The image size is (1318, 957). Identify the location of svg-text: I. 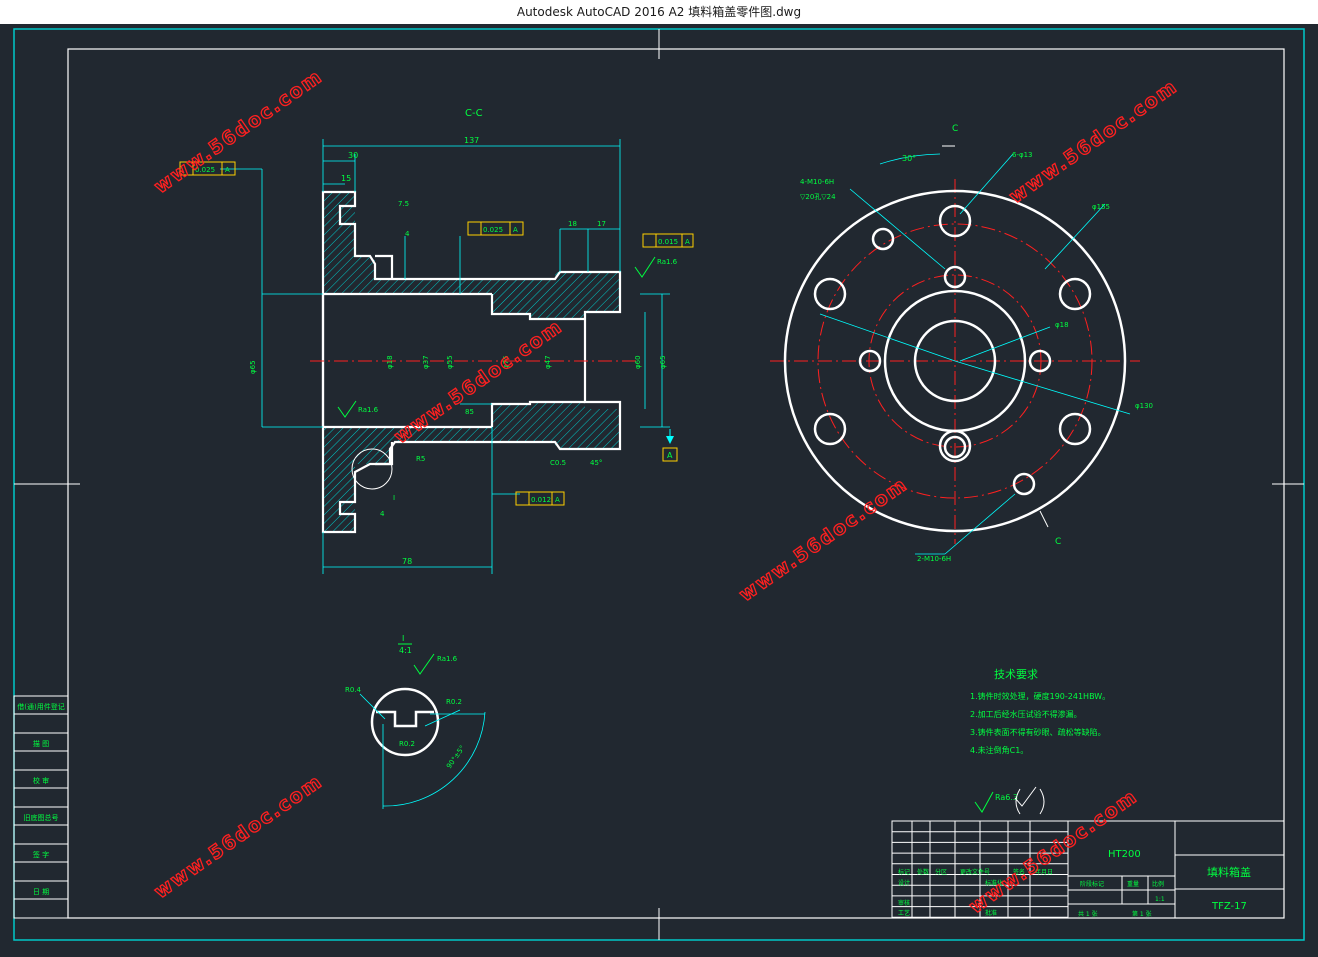
(403, 638).